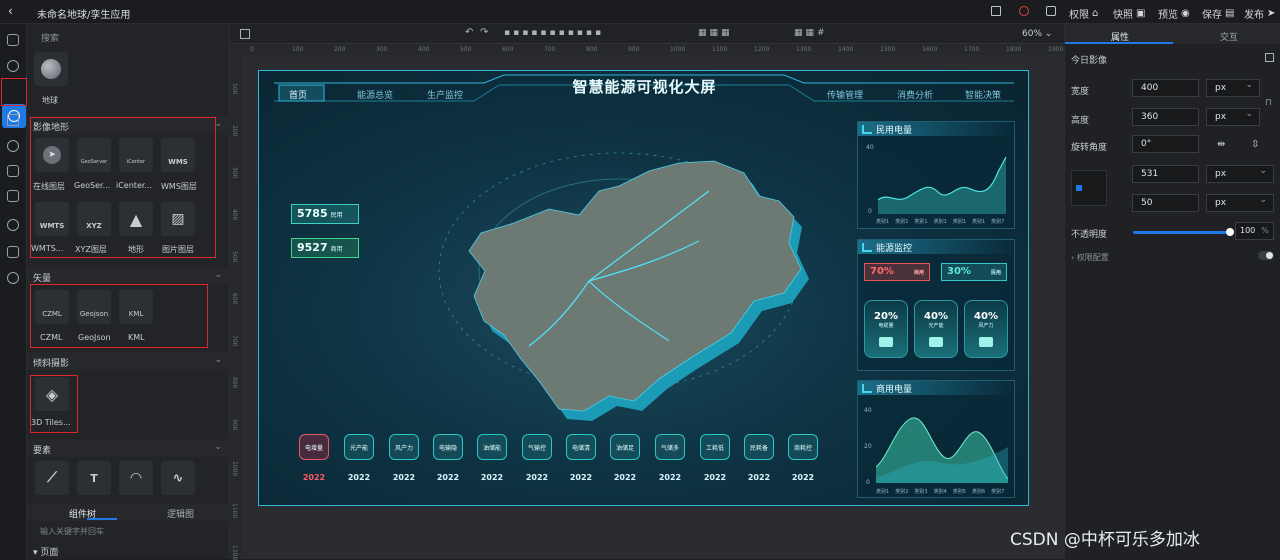  What do you see at coordinates (803, 447) in the screenshot?
I see `timeline-item: 商耗控` at bounding box center [803, 447].